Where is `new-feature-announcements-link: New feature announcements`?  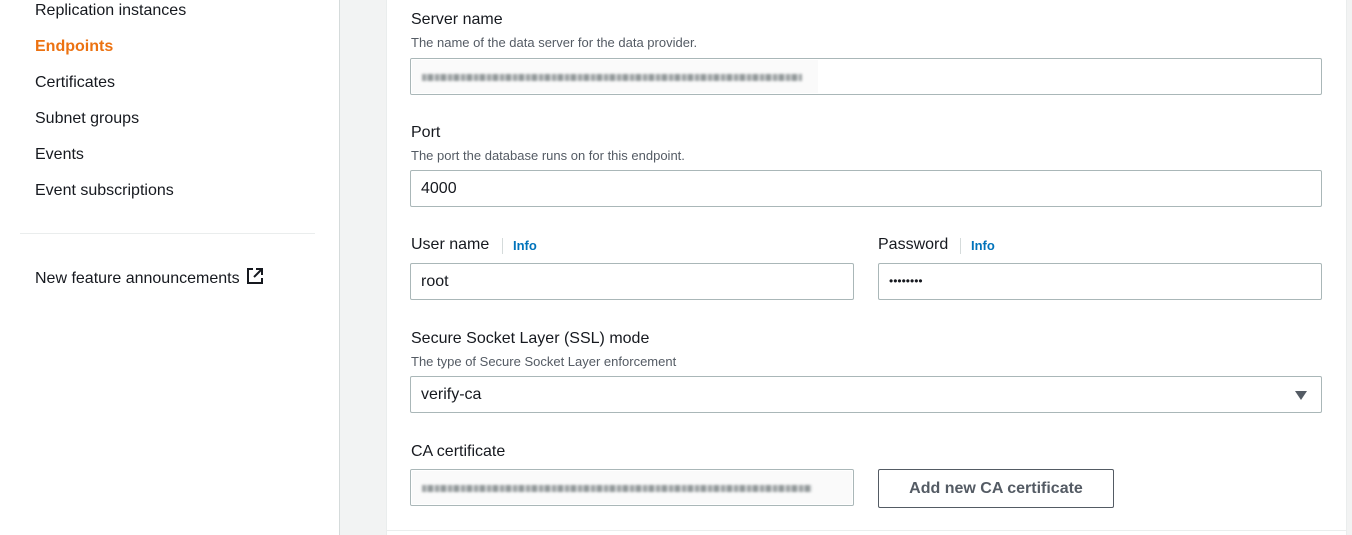
new-feature-announcements-link: New feature announcements is located at coordinates (149, 278).